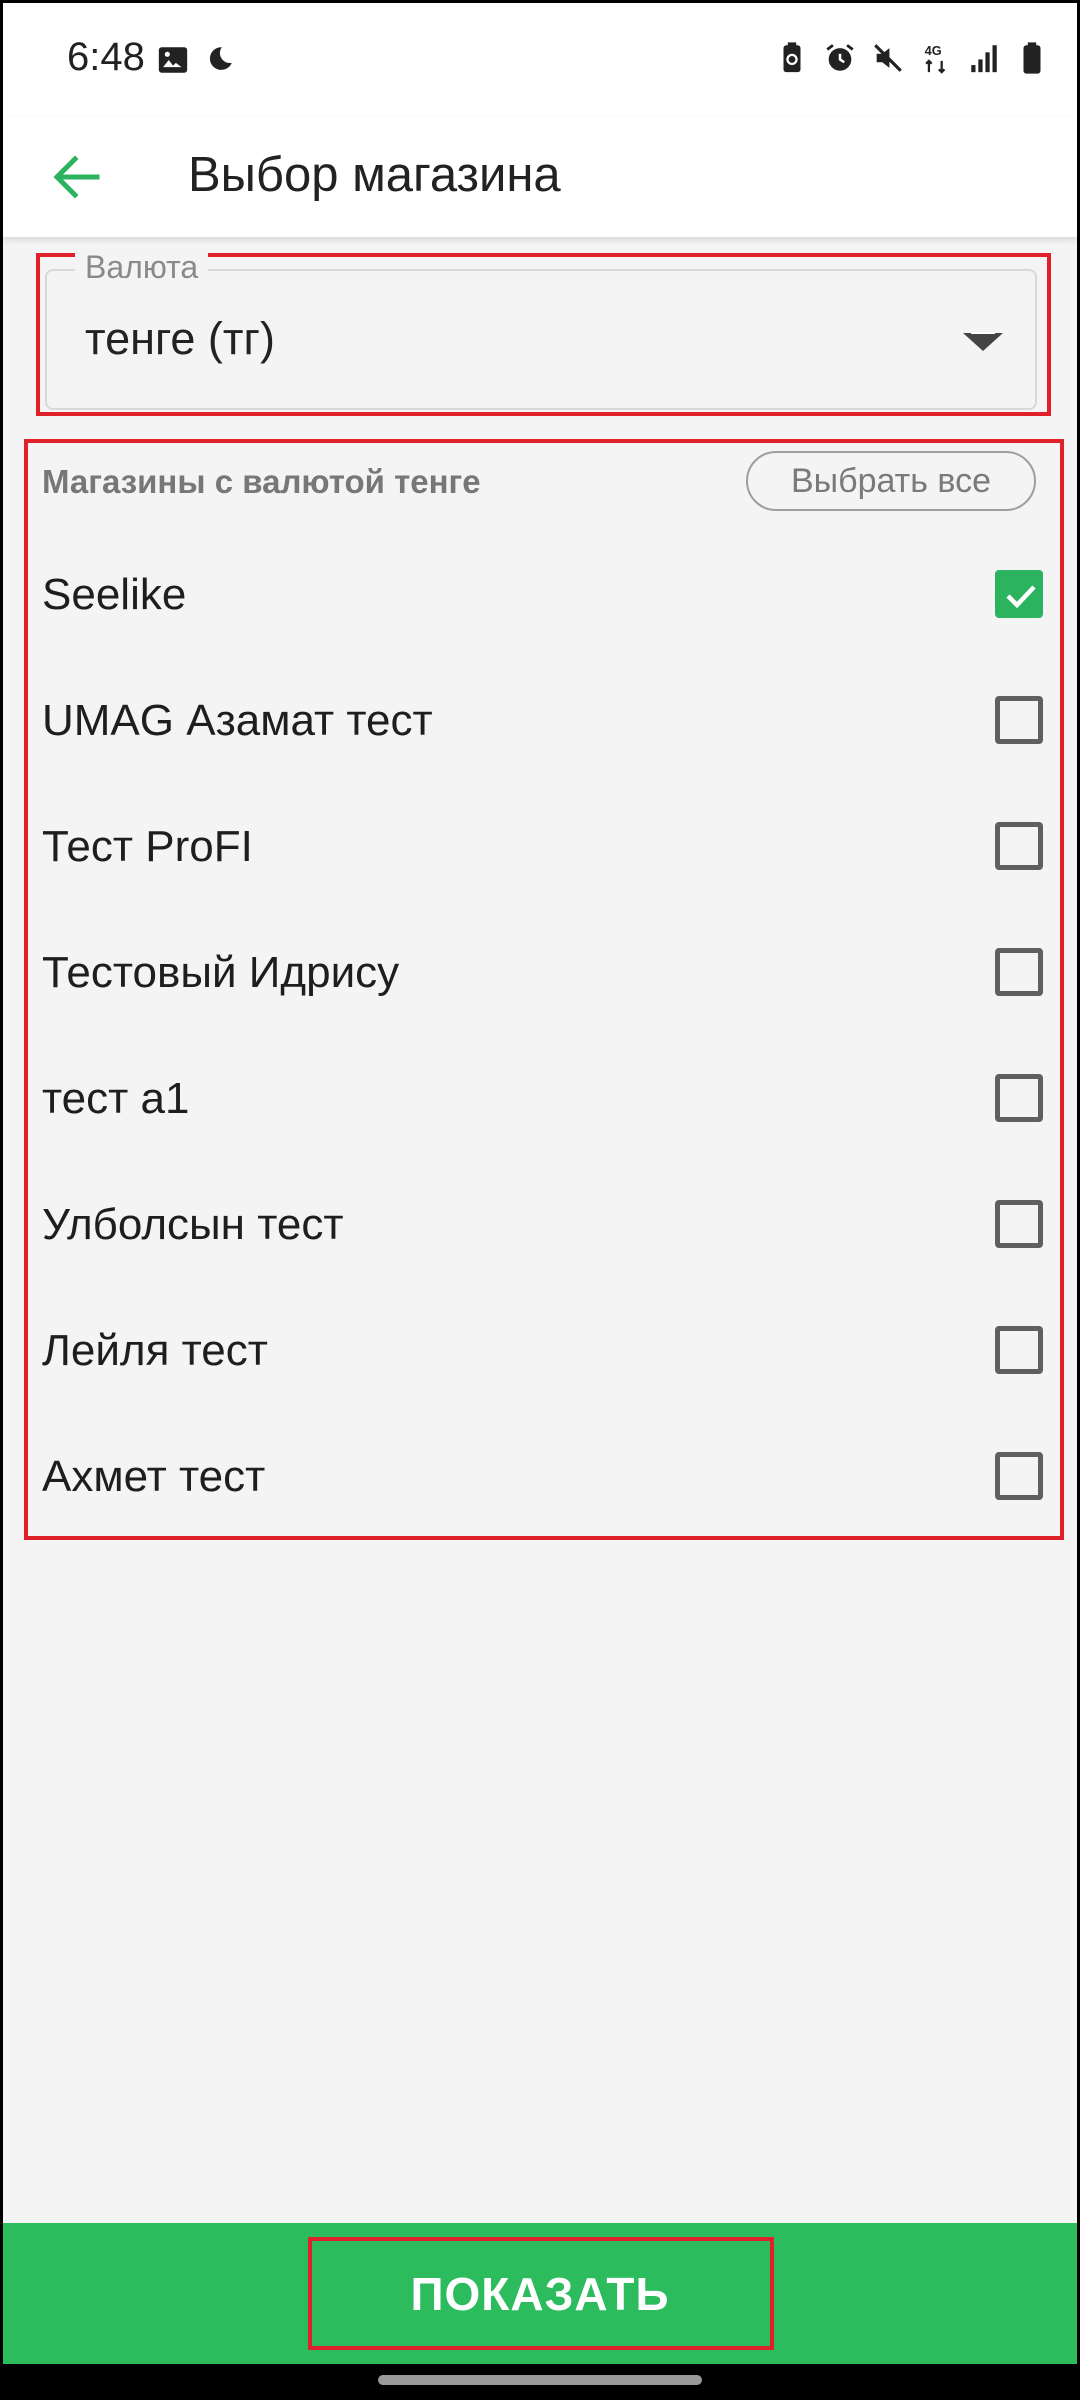 Image resolution: width=1080 pixels, height=2400 pixels. What do you see at coordinates (142, 267) in the screenshot?
I see `currency-label: Валюта` at bounding box center [142, 267].